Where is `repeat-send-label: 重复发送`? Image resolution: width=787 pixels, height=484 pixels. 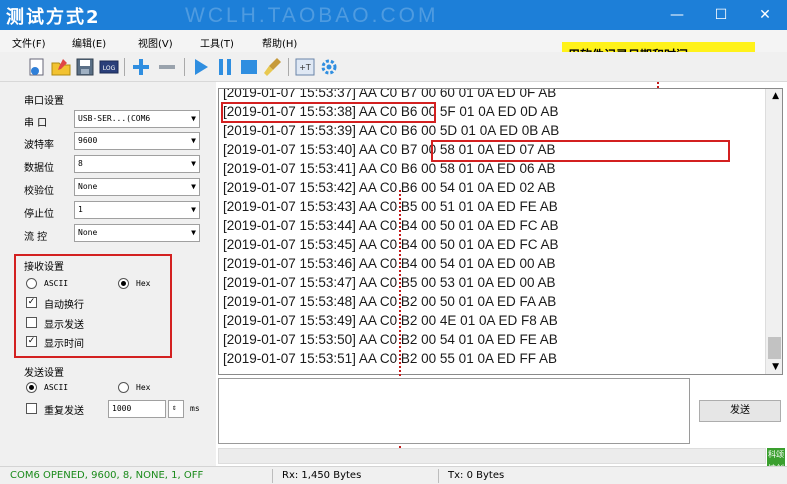 repeat-send-label: 重复发送 is located at coordinates (64, 411).